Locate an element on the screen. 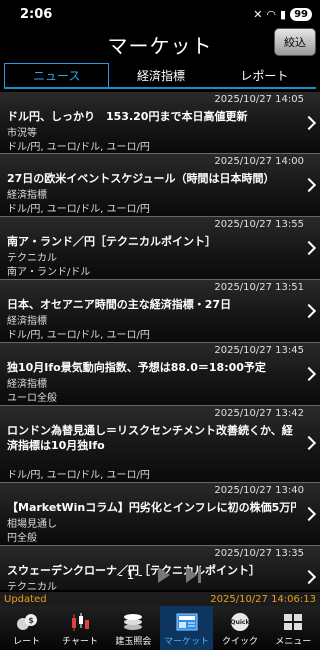  news-date: 2025/10/27 13:51 is located at coordinates (259, 287).